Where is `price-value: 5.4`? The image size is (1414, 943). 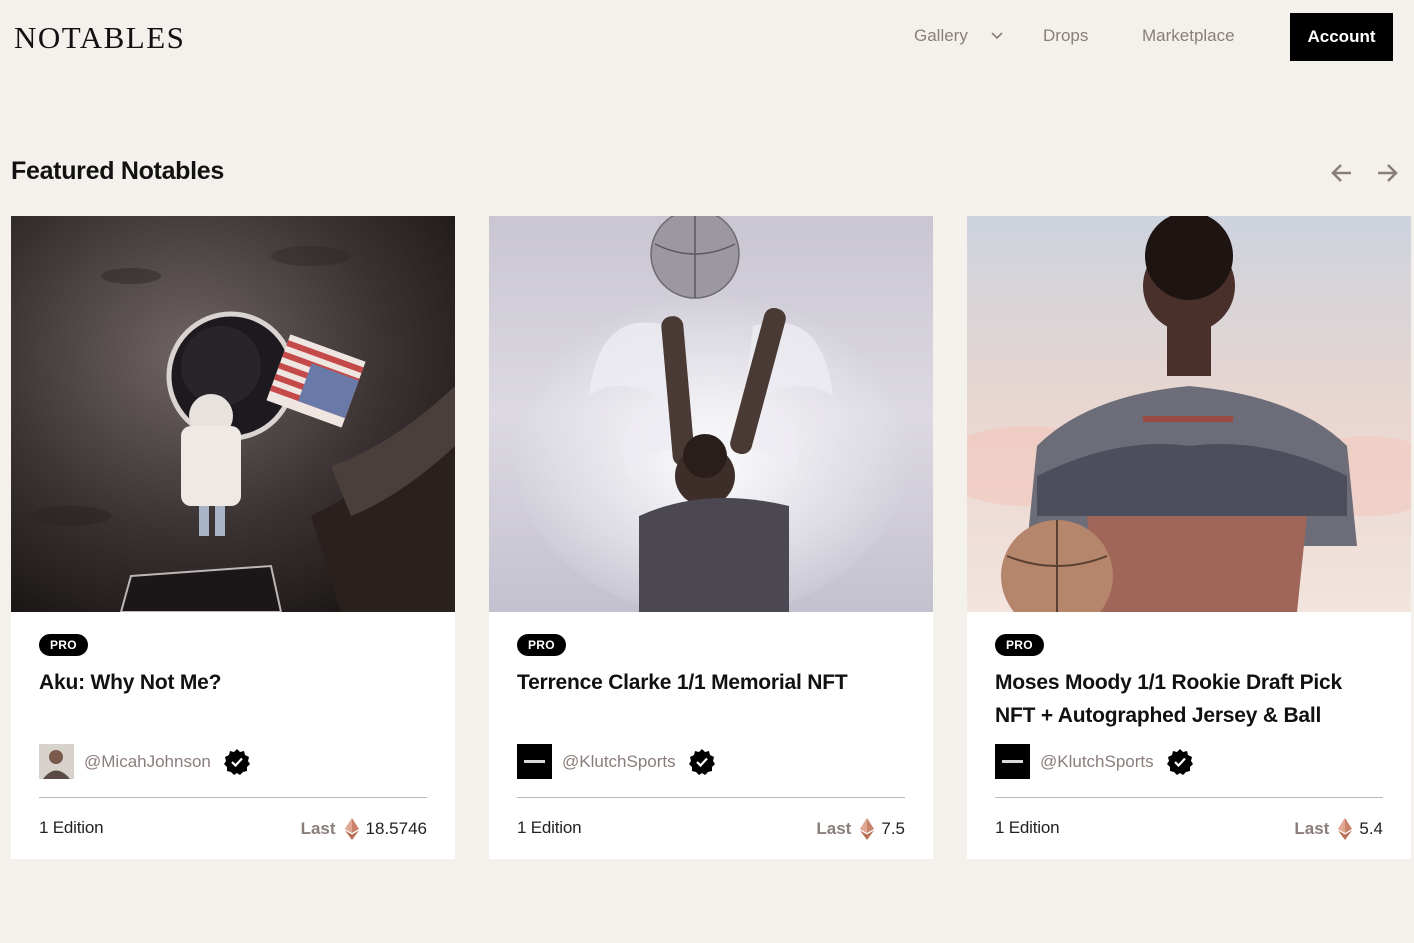 price-value: 5.4 is located at coordinates (1371, 828).